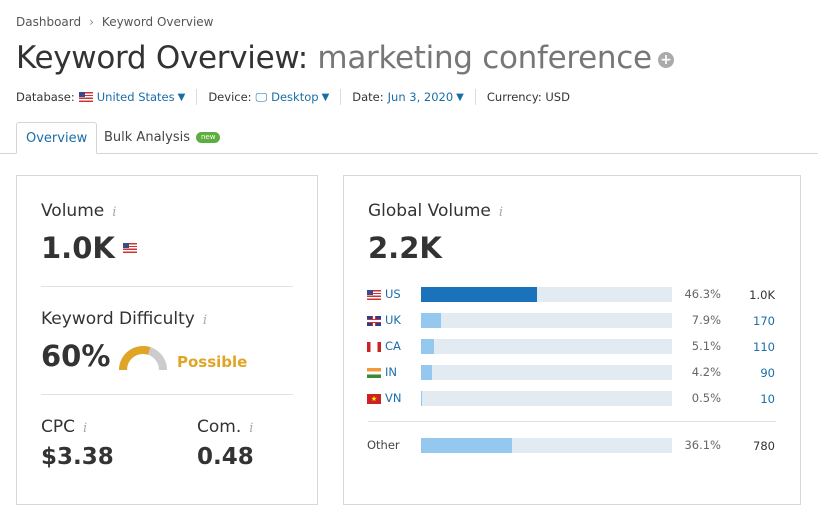 The height and width of the screenshot is (519, 818). What do you see at coordinates (77, 457) in the screenshot?
I see `cpc-value: $3.38` at bounding box center [77, 457].